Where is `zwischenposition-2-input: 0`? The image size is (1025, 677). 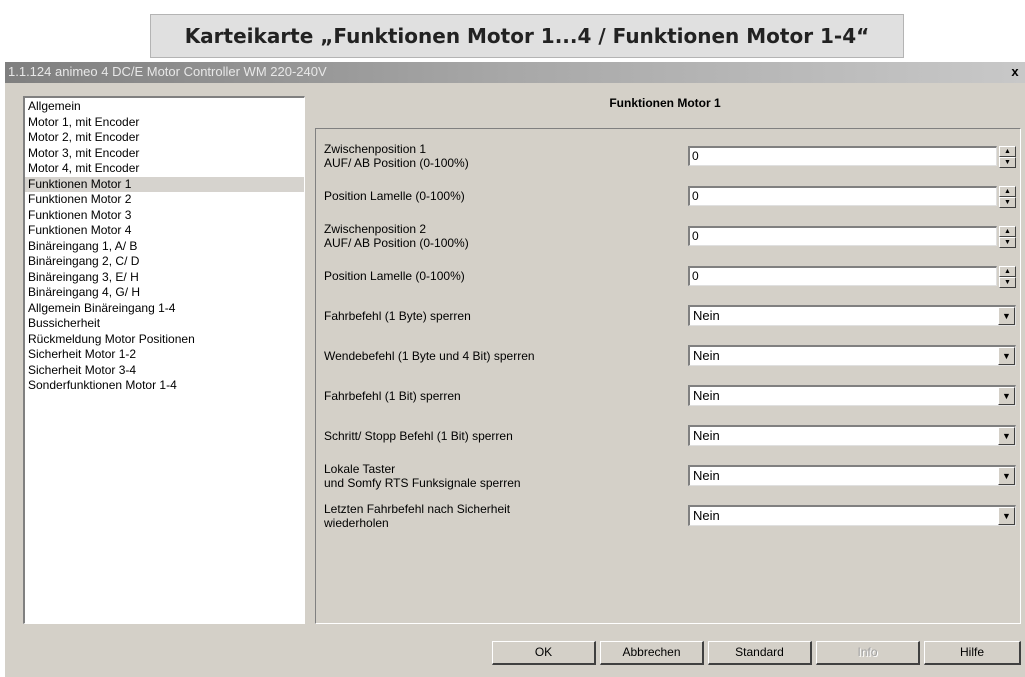 zwischenposition-2-input: 0 is located at coordinates (842, 236).